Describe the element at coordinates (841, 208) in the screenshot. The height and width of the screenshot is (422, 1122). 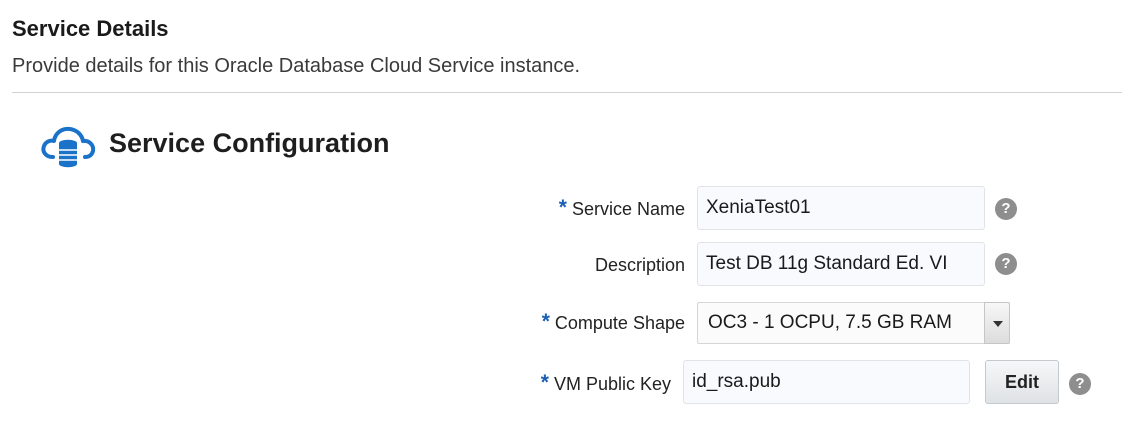
I see `service-name-input` at that location.